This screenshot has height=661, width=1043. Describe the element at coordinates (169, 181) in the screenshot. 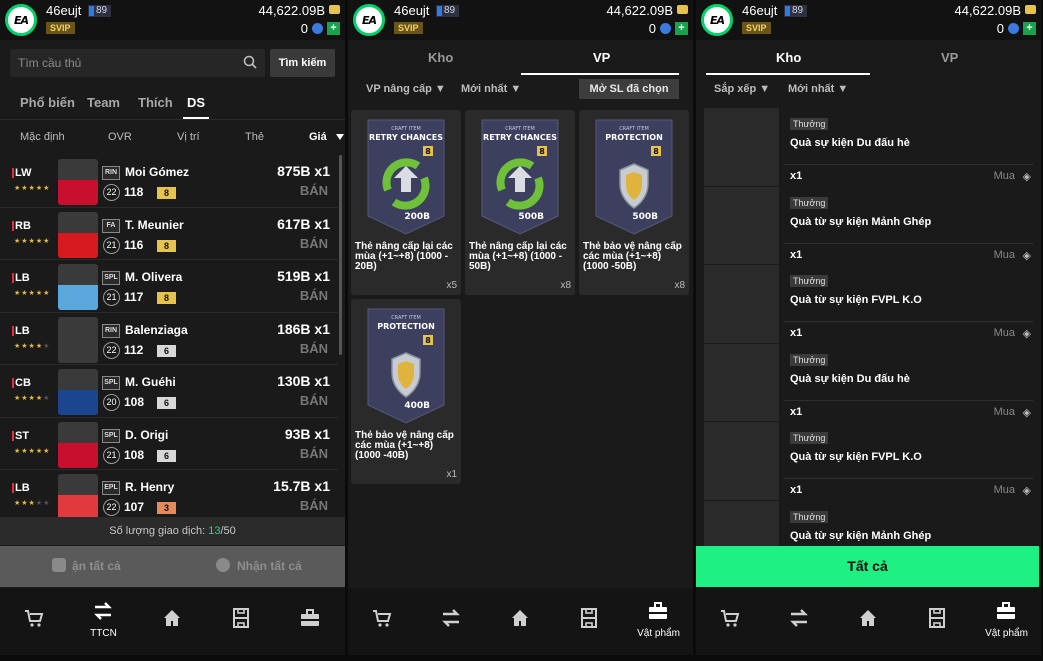

I see `player-row: LW ★★★★★ RIN Moi Gómez 22 118 8 875B x1 BÁN` at that location.